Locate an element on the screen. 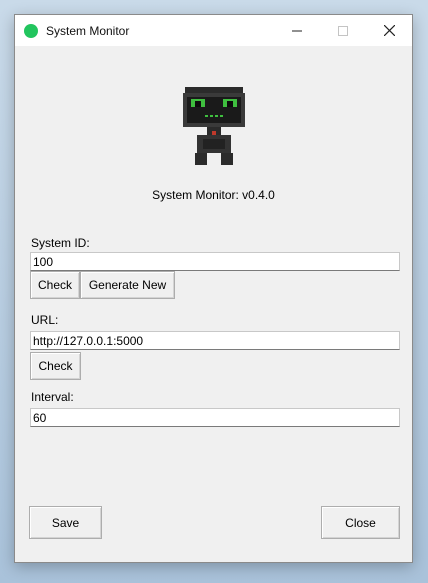  maximize-icon is located at coordinates (343, 30).